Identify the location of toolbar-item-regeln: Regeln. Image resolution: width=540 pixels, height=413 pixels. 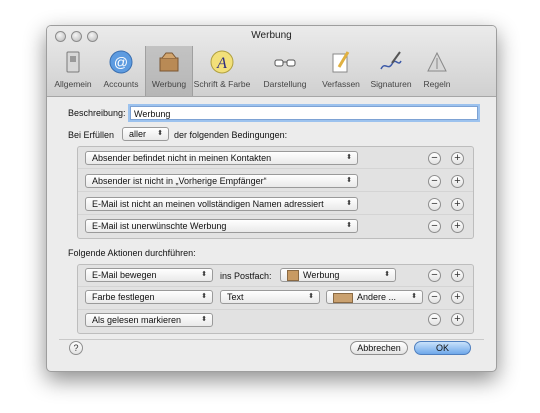
(437, 71).